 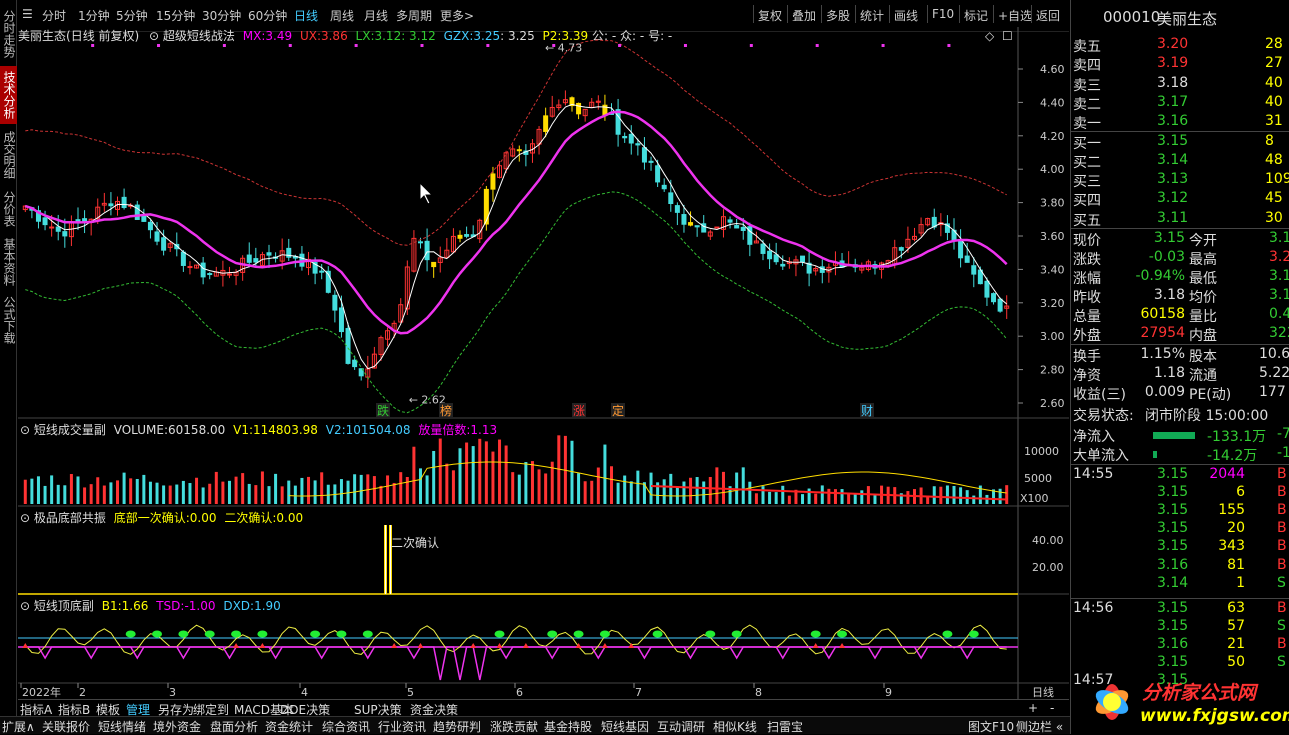 I want to click on quote-label-2: 量比, so click(x=1203, y=317).